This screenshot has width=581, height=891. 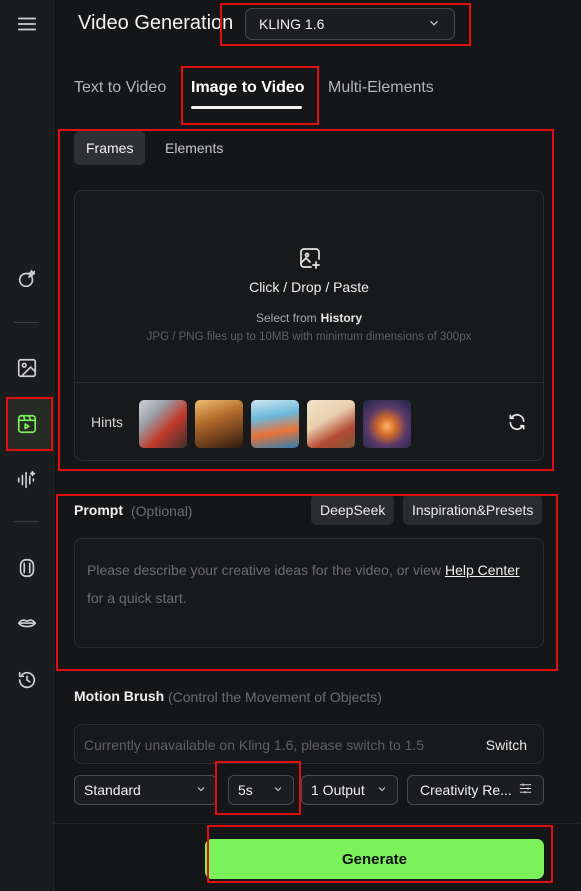 I want to click on help-center-link: Help Center, so click(x=482, y=570).